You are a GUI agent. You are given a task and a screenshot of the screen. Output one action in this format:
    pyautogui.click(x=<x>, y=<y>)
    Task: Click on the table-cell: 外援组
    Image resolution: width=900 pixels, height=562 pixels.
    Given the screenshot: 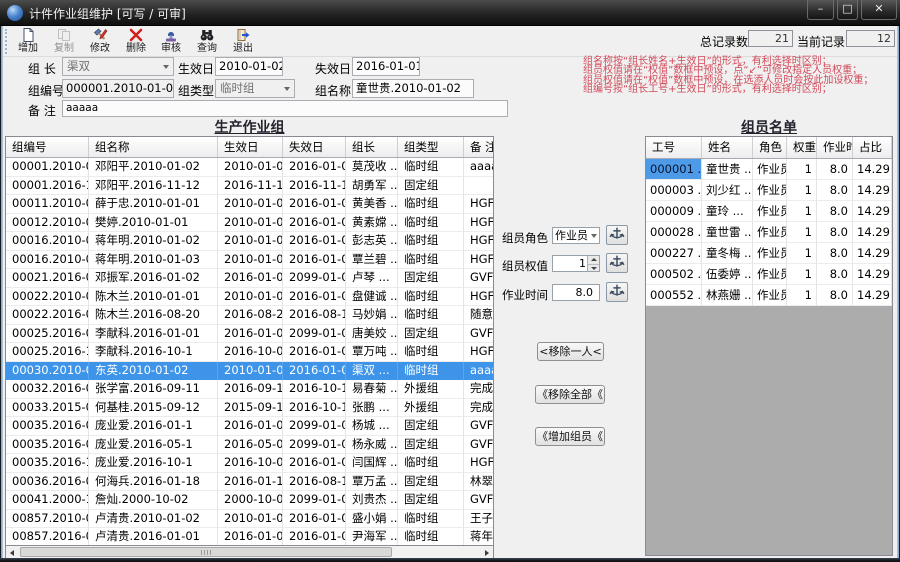 What is the action you would take?
    pyautogui.click(x=431, y=389)
    